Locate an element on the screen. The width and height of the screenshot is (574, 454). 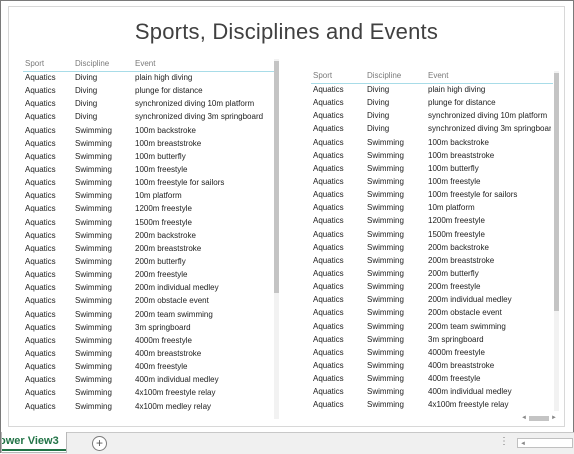
left-table-scrollbar is located at coordinates (276, 239).